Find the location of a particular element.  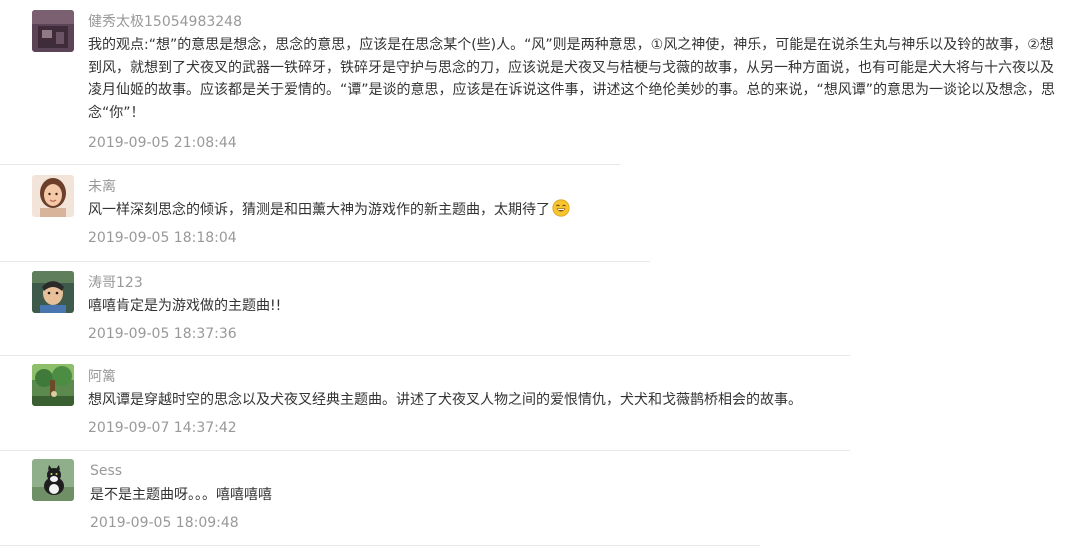

comment-username: 健秀太极15054983248 is located at coordinates (165, 22).